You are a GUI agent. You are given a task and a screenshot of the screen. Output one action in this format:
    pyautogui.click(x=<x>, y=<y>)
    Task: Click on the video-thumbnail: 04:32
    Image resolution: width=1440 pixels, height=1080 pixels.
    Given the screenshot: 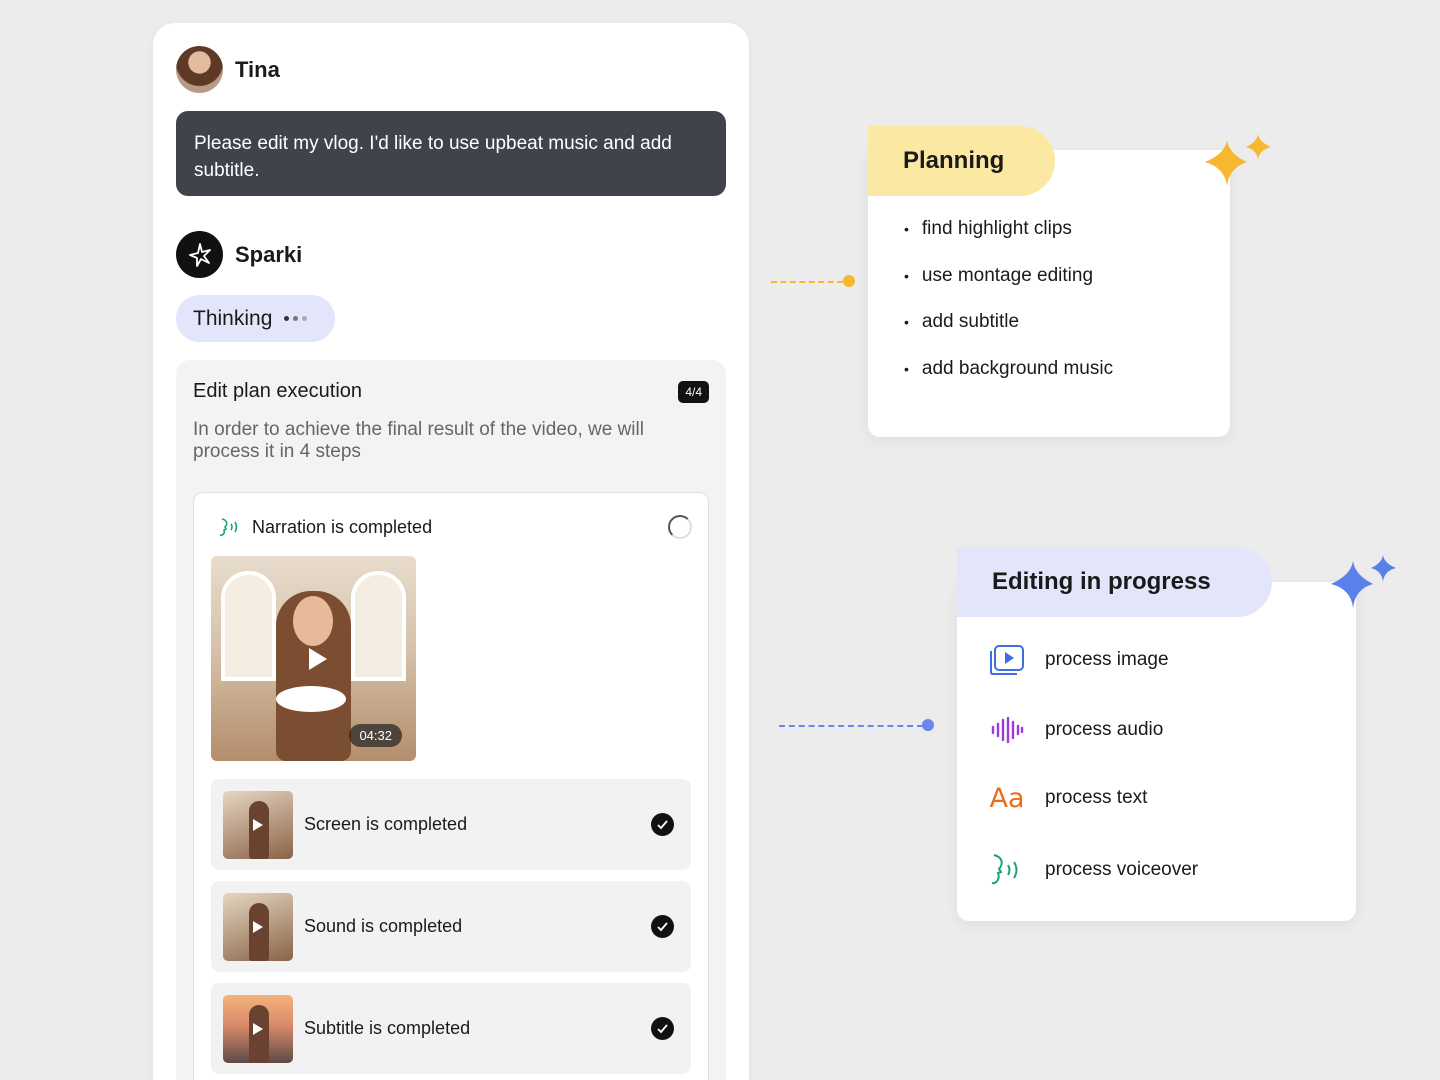 What is the action you would take?
    pyautogui.click(x=313, y=658)
    